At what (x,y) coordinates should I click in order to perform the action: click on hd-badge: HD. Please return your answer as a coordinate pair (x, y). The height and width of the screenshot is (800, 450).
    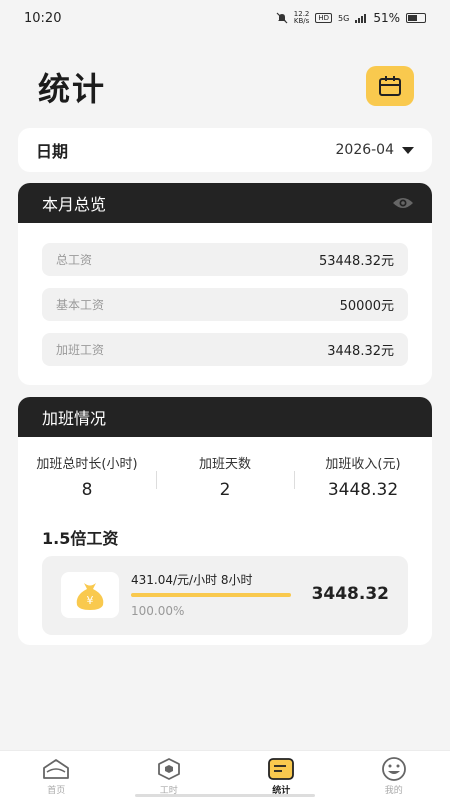
    Looking at the image, I should click on (324, 18).